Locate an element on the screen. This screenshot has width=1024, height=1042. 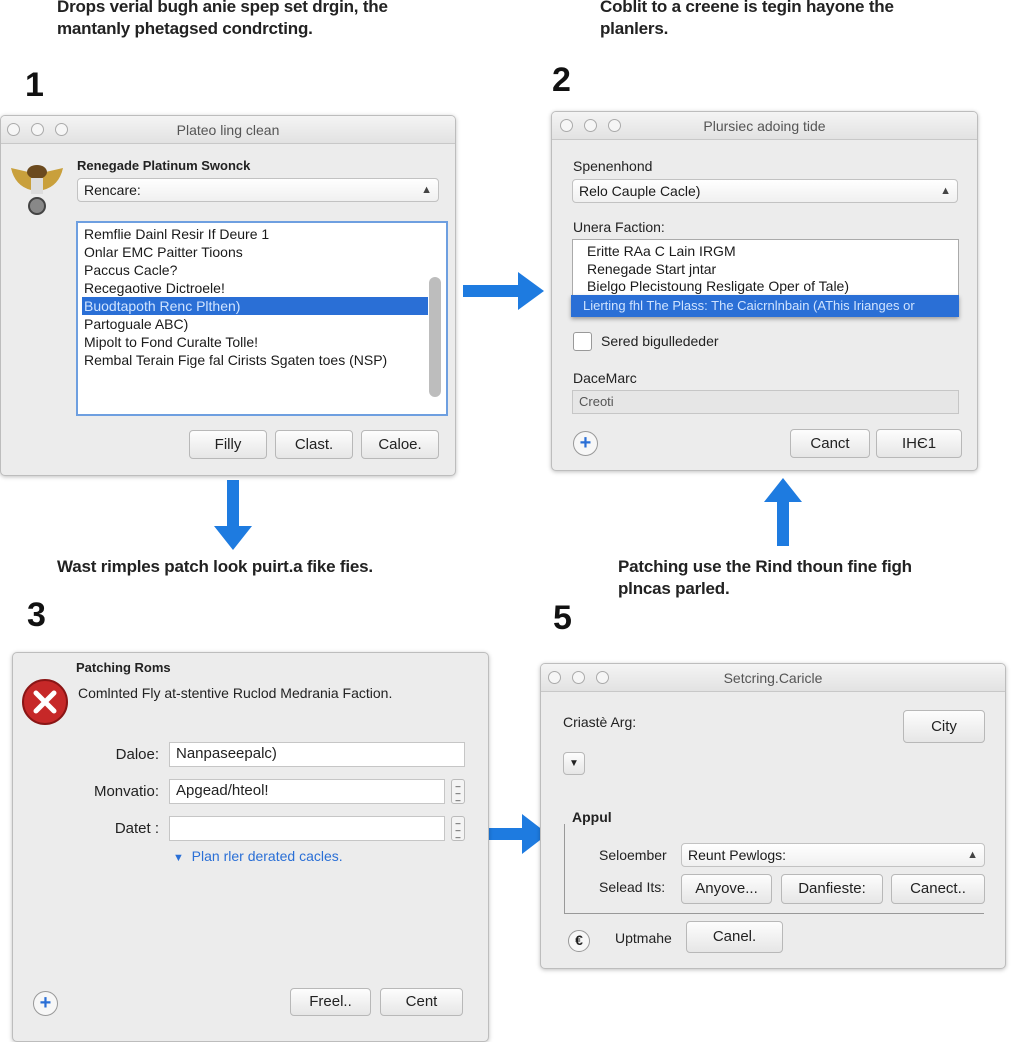
canect-button: Canect.. is located at coordinates (938, 889).